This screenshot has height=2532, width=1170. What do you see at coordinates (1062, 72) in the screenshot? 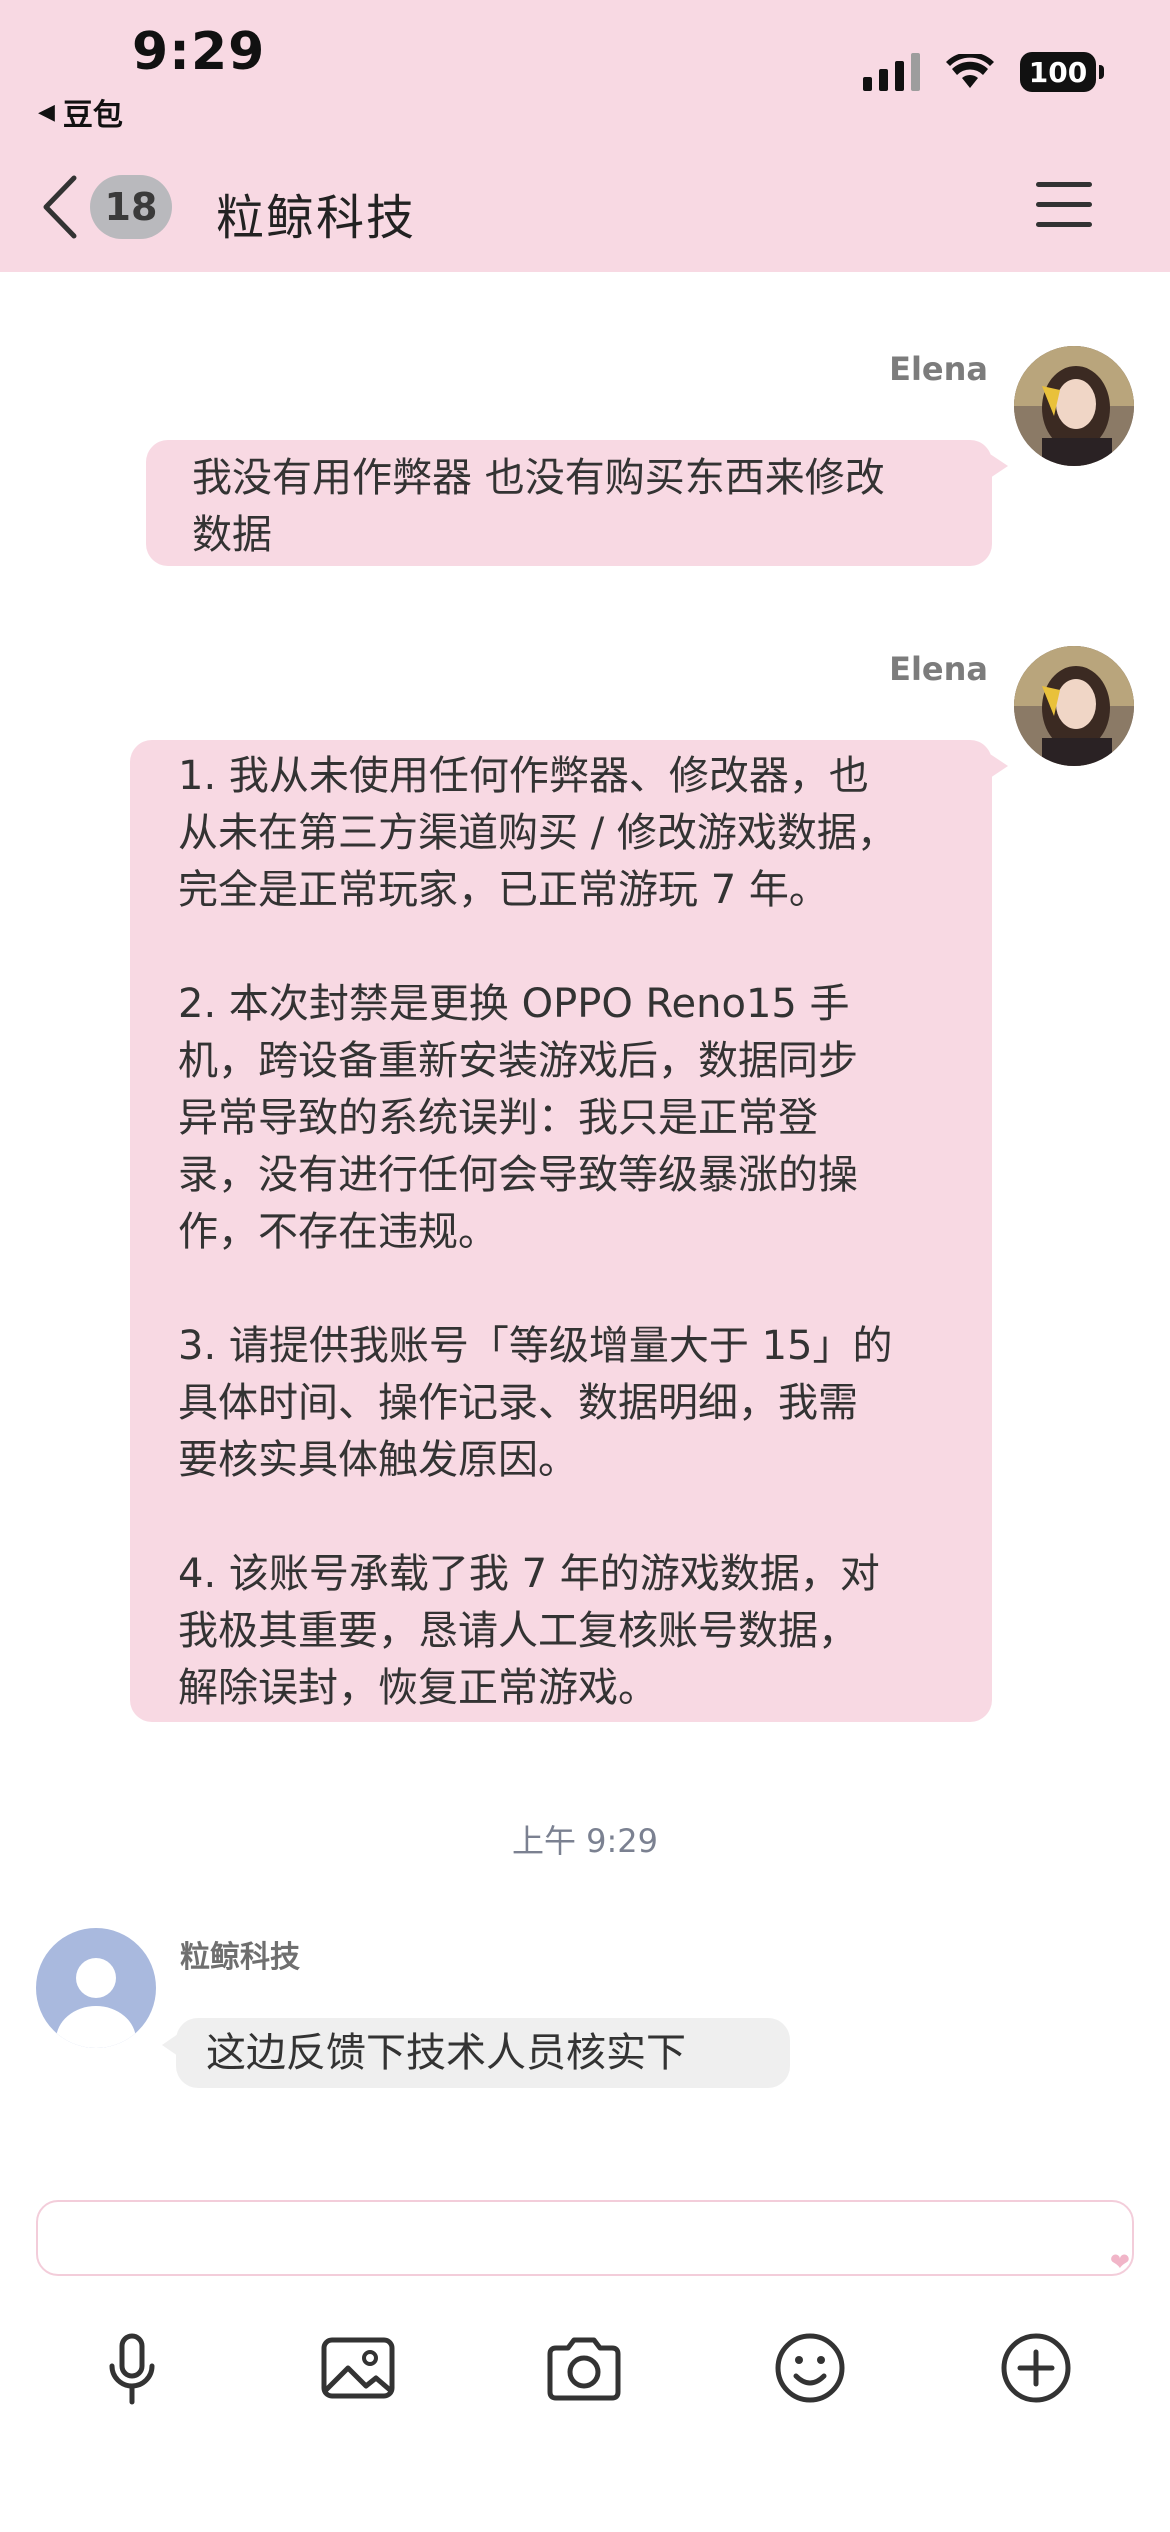
I see `battery-icon: 100` at bounding box center [1062, 72].